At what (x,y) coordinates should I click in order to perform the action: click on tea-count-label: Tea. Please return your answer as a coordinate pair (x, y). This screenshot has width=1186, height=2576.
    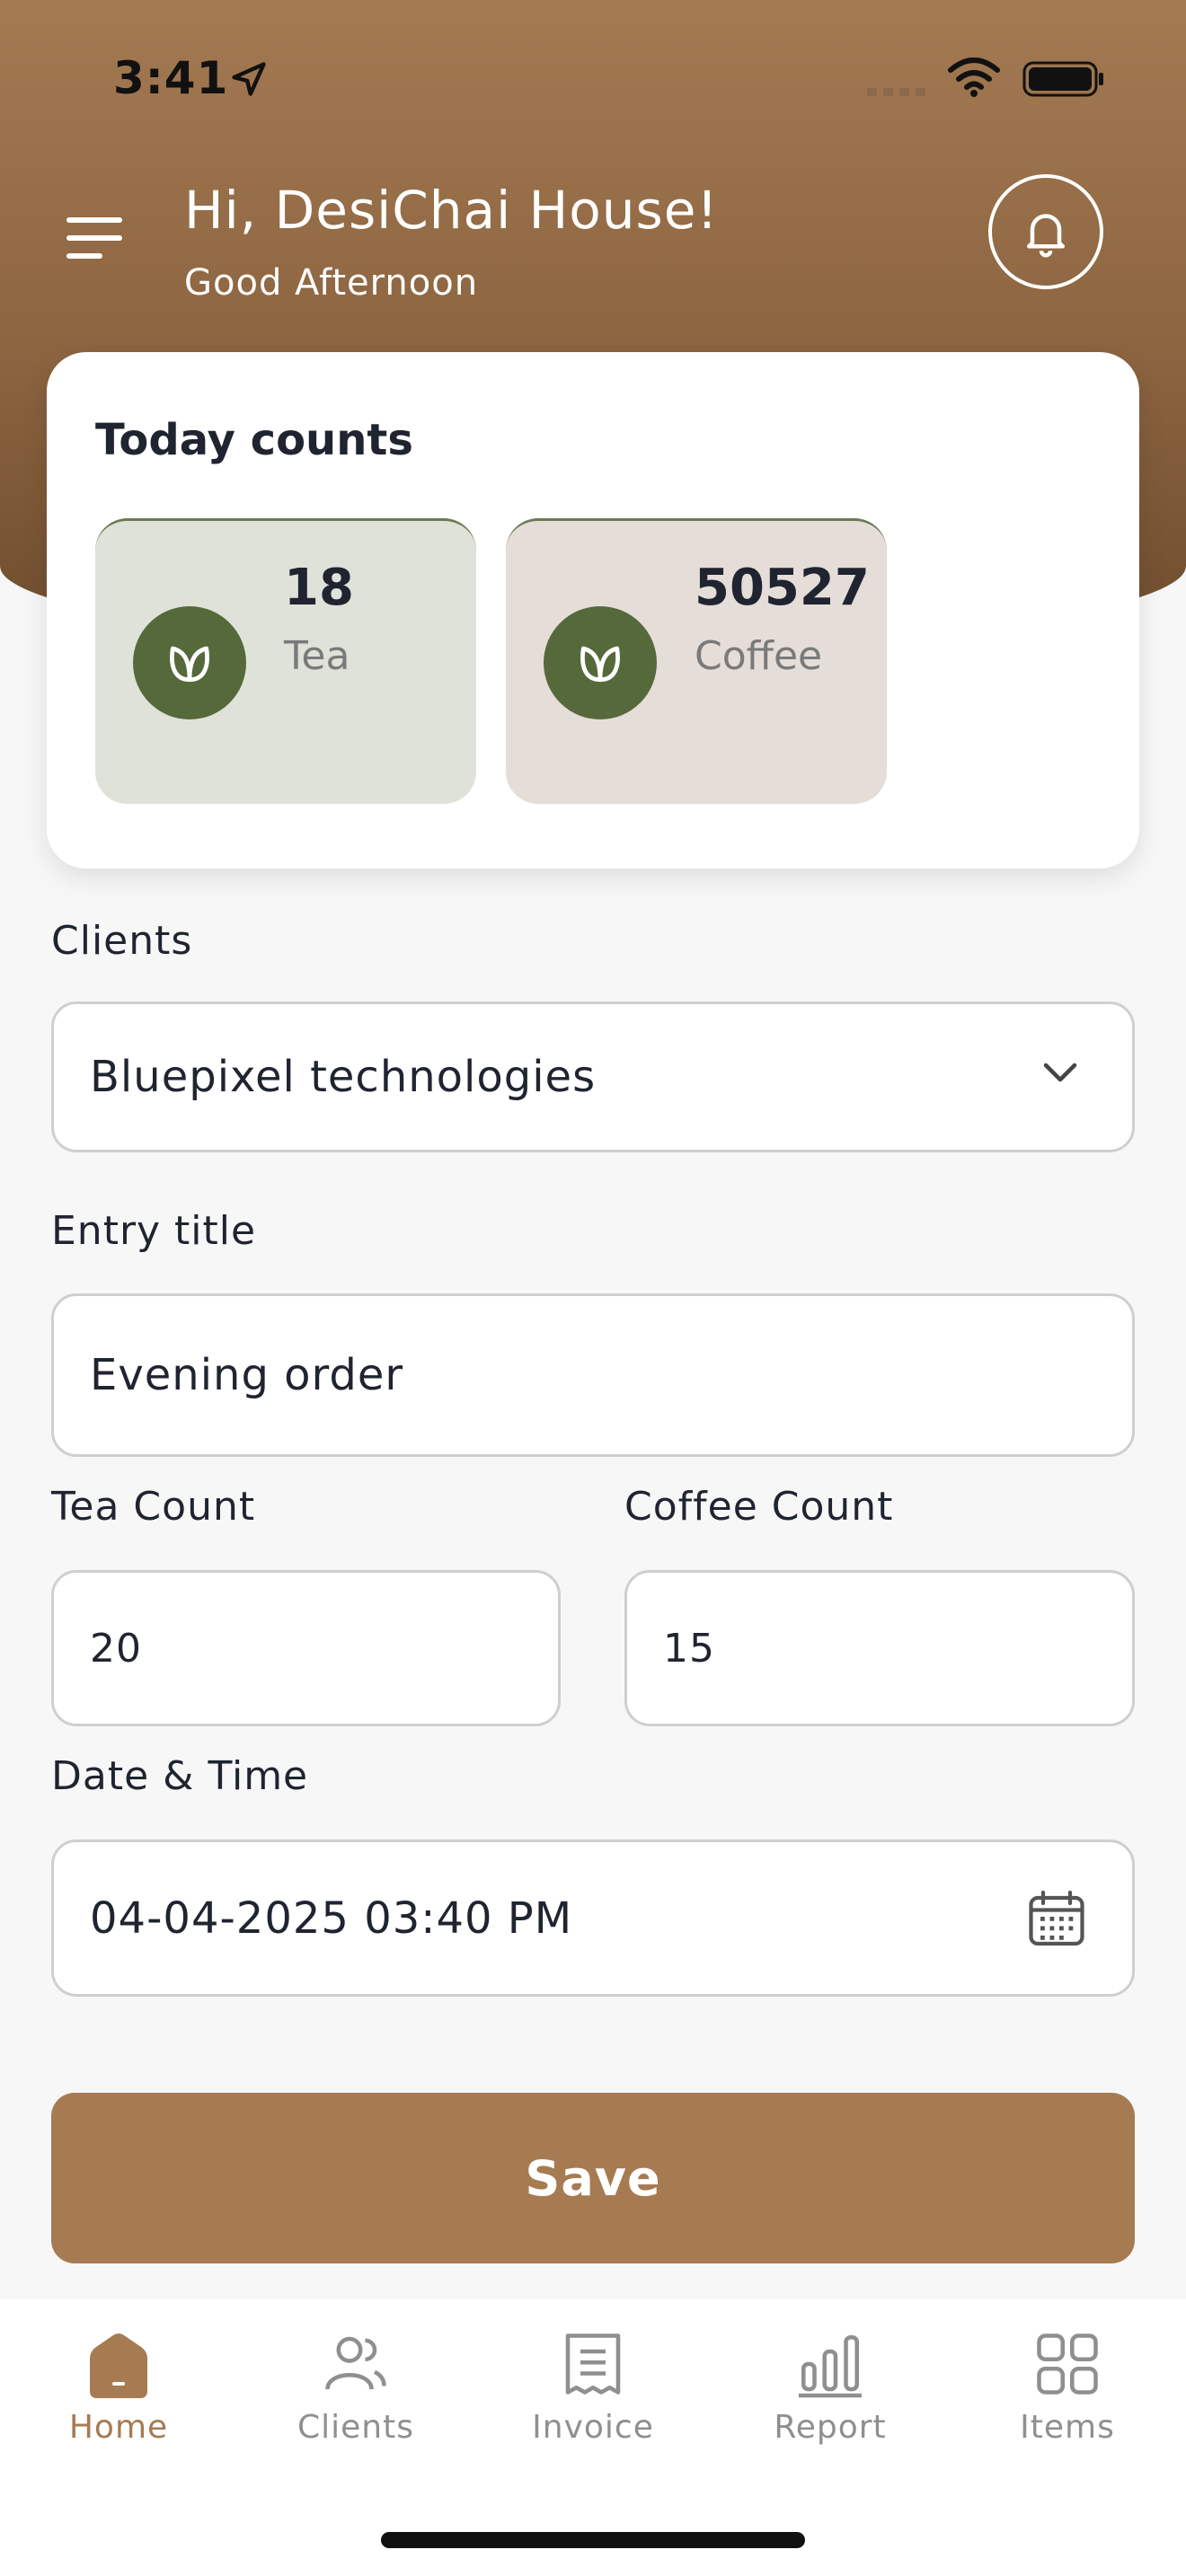
    Looking at the image, I should click on (317, 656).